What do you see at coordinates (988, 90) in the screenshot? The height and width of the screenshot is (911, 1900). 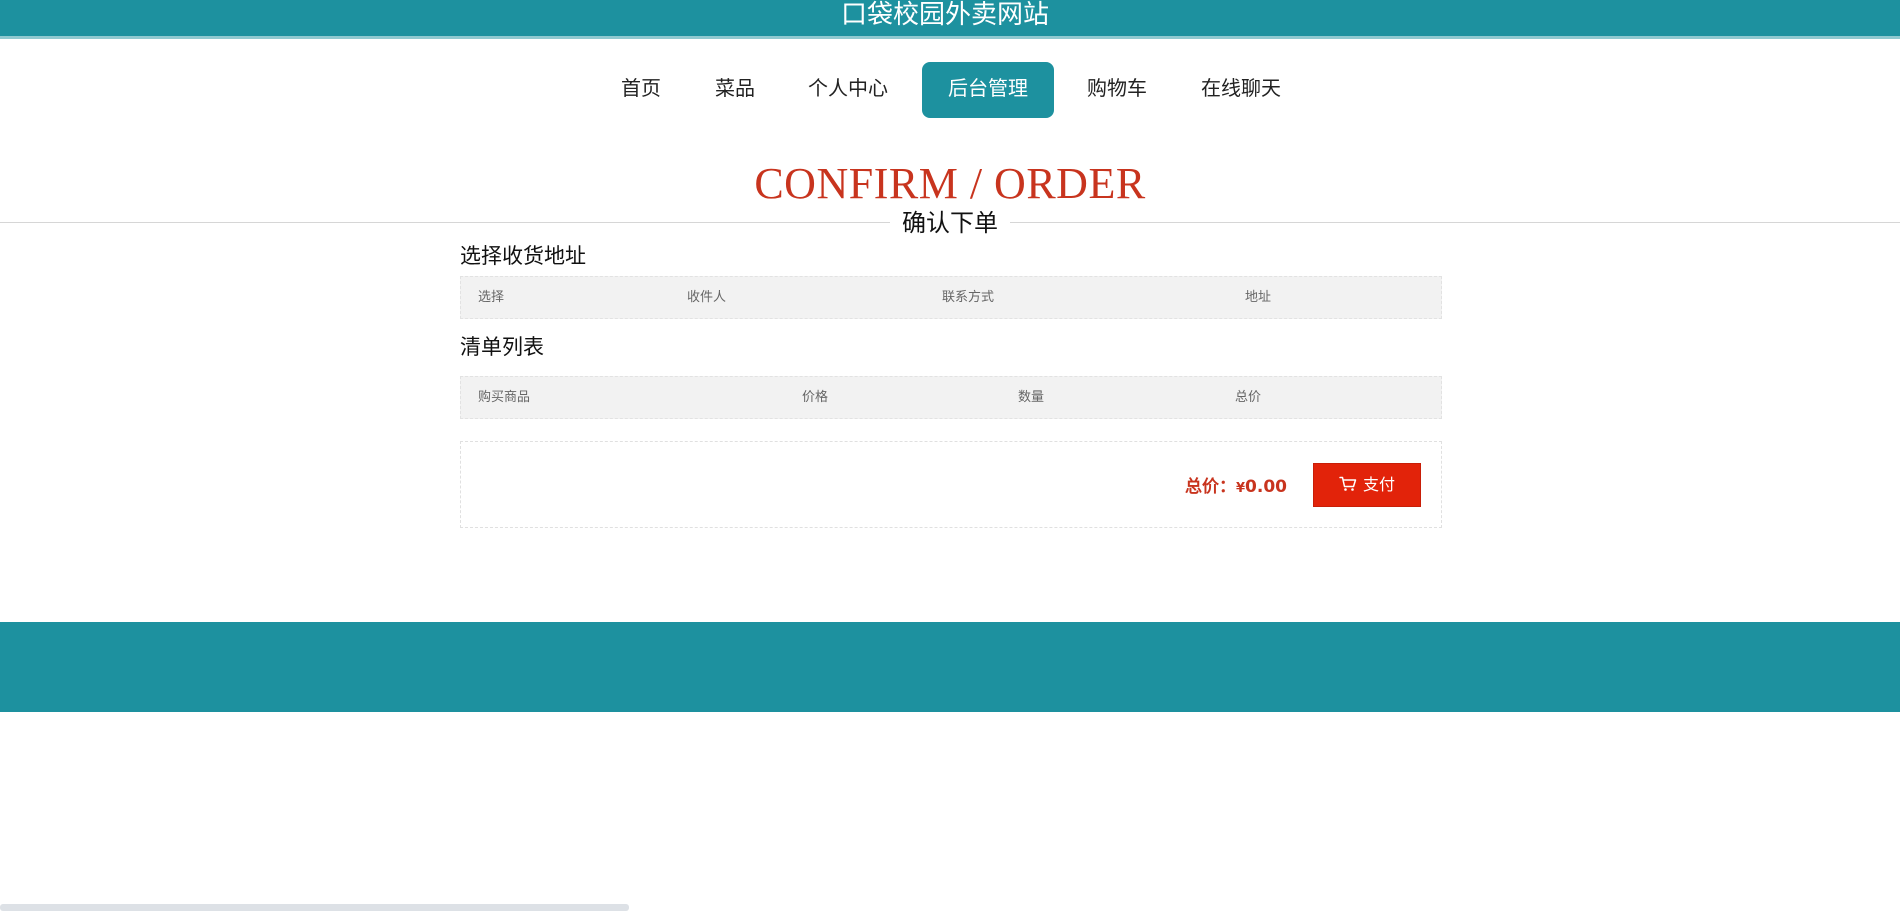 I see `nav-item-admin: 后台管理` at bounding box center [988, 90].